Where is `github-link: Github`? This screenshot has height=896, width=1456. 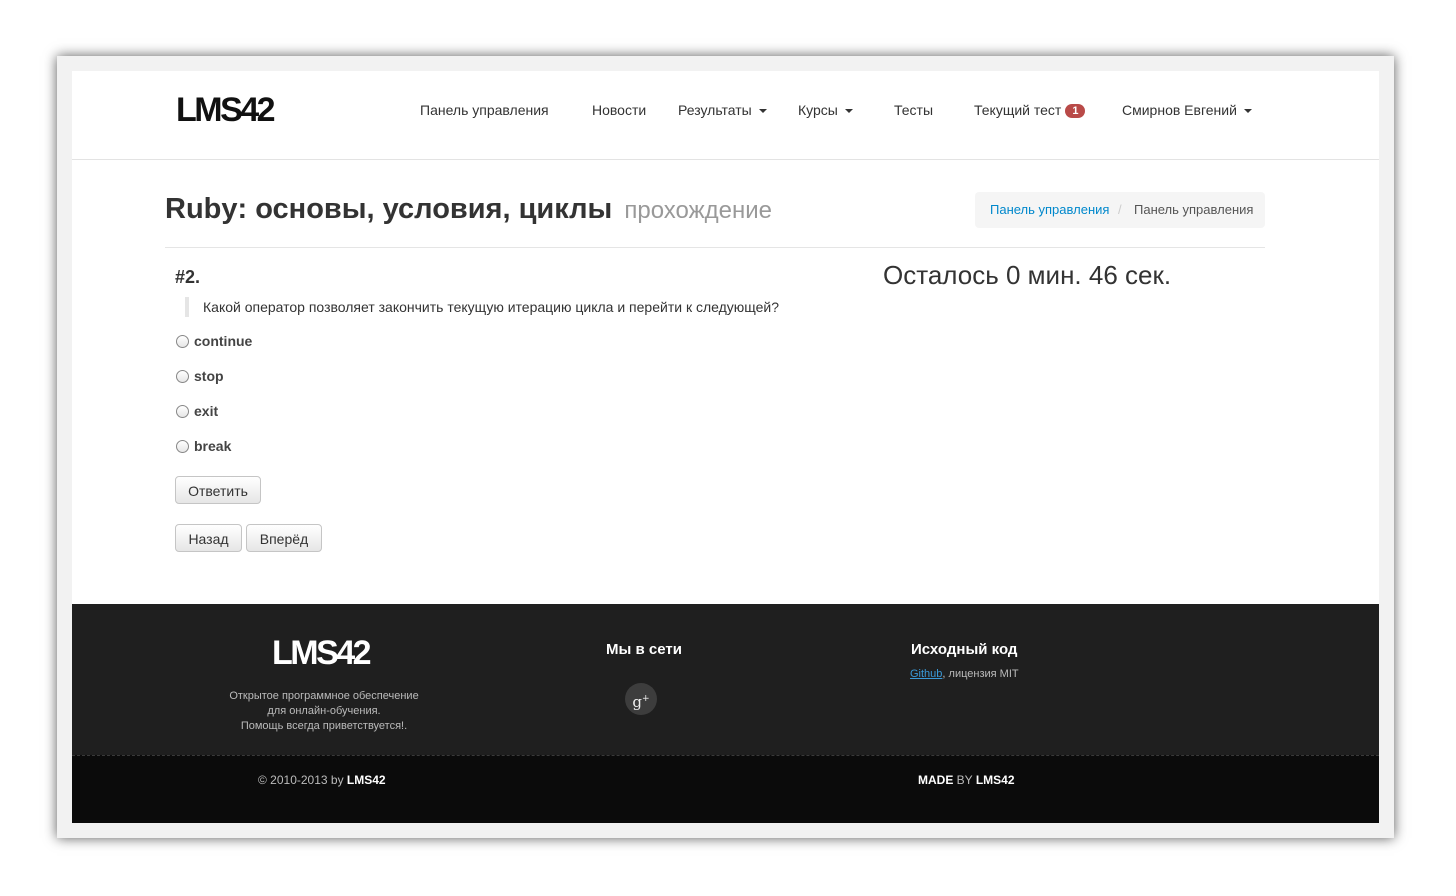
github-link: Github is located at coordinates (926, 674).